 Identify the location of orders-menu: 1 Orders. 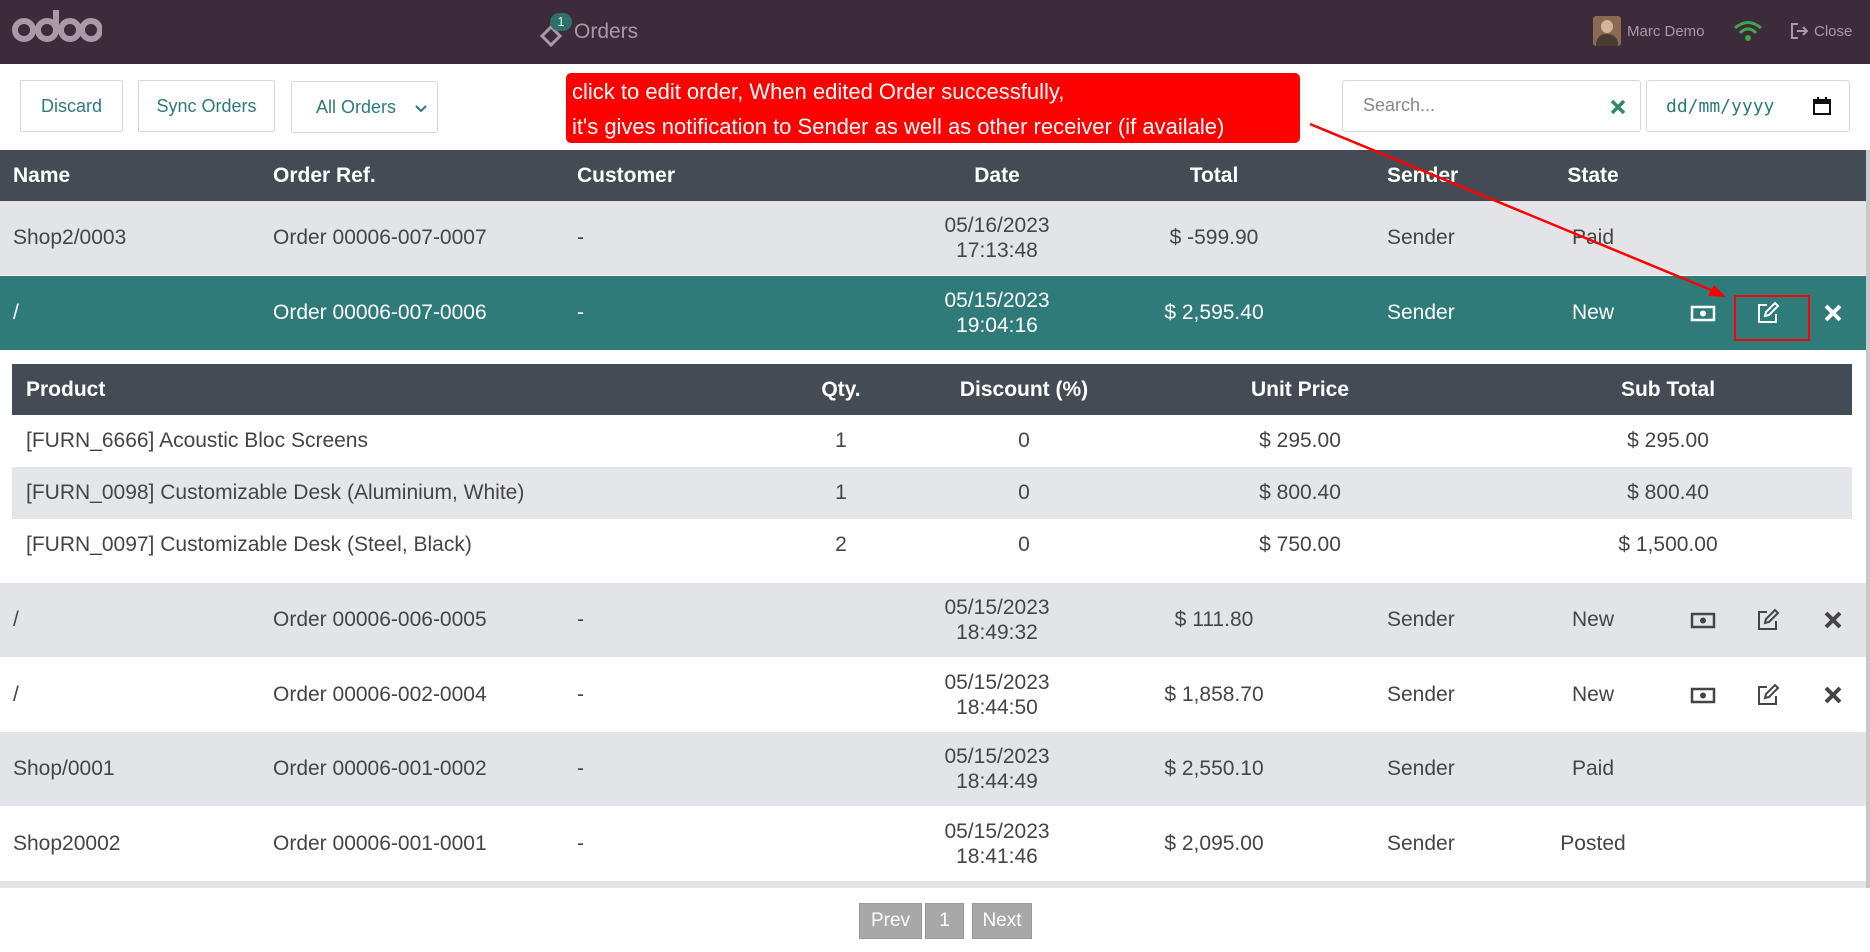
(589, 30).